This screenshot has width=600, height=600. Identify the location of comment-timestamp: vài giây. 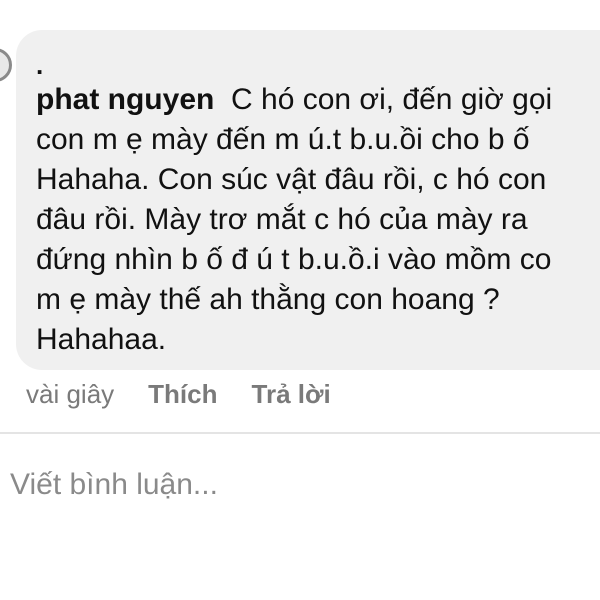
(70, 393).